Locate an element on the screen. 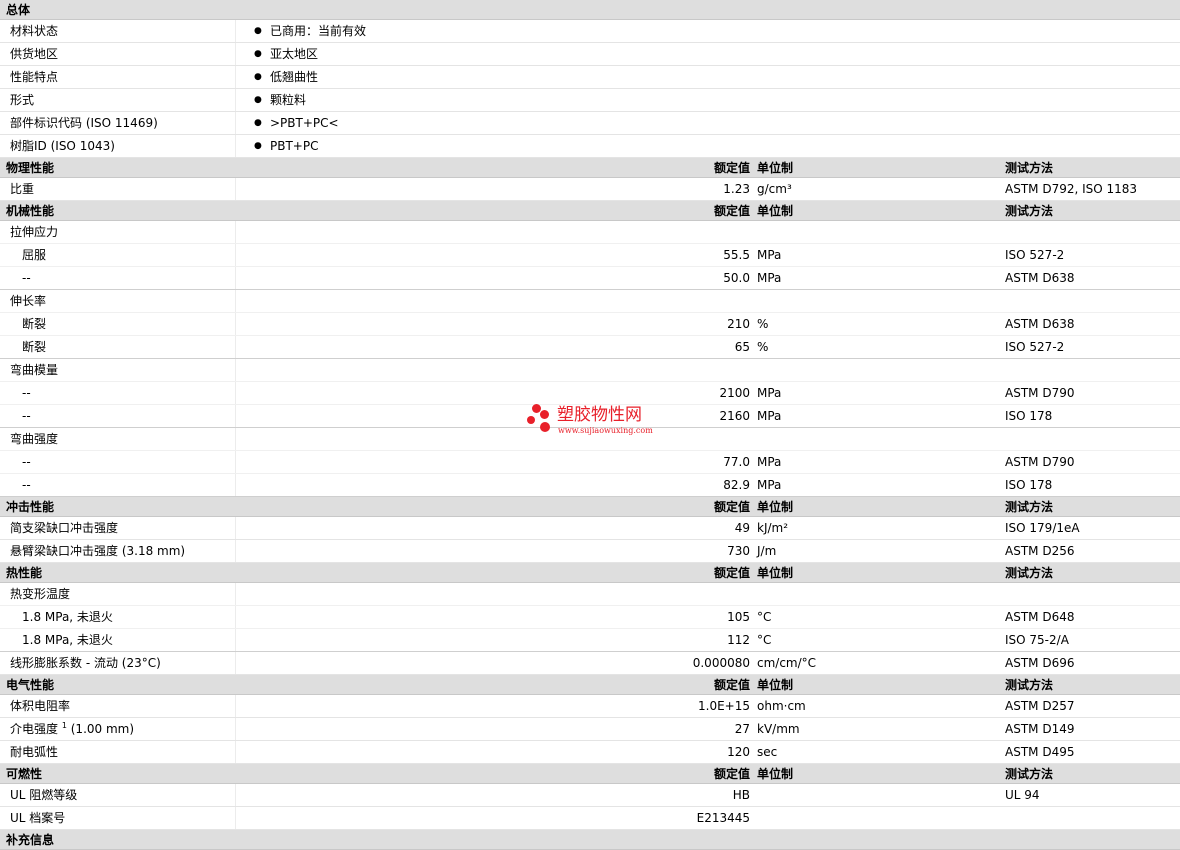 Image resolution: width=1180 pixels, height=850 pixels. nominal-value: 82.9 is located at coordinates (736, 485).